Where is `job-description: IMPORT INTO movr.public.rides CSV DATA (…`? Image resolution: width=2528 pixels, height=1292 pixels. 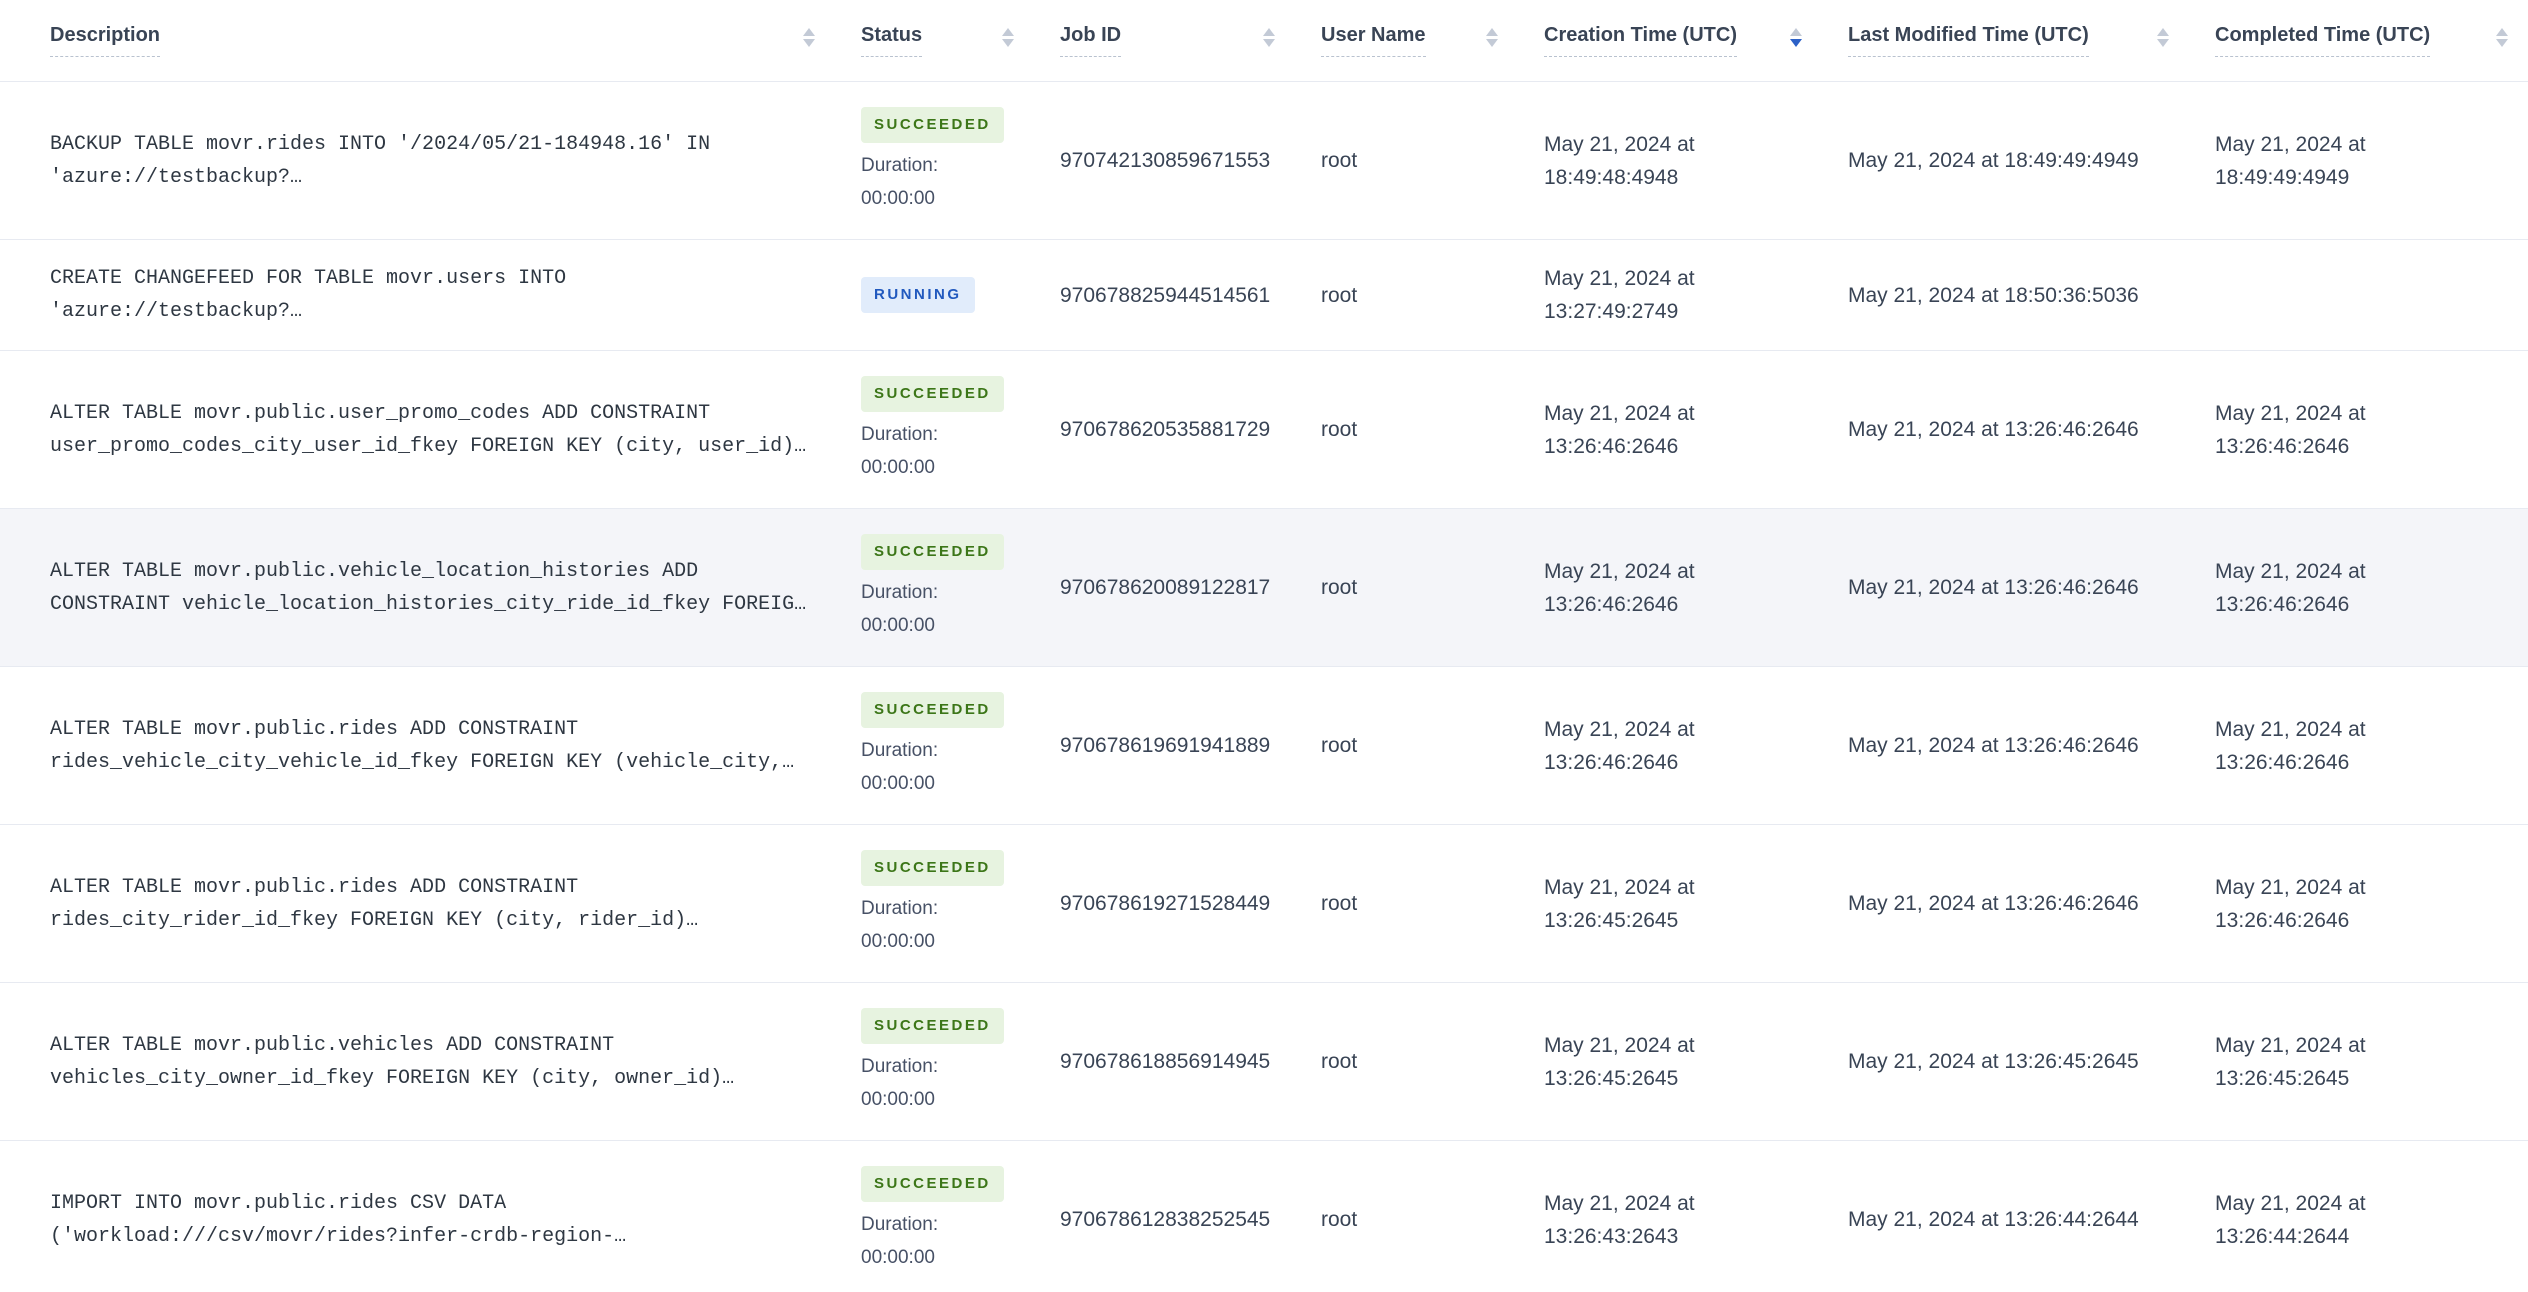
job-description: IMPORT INTO movr.public.rides CSV DATA (… is located at coordinates (338, 1219).